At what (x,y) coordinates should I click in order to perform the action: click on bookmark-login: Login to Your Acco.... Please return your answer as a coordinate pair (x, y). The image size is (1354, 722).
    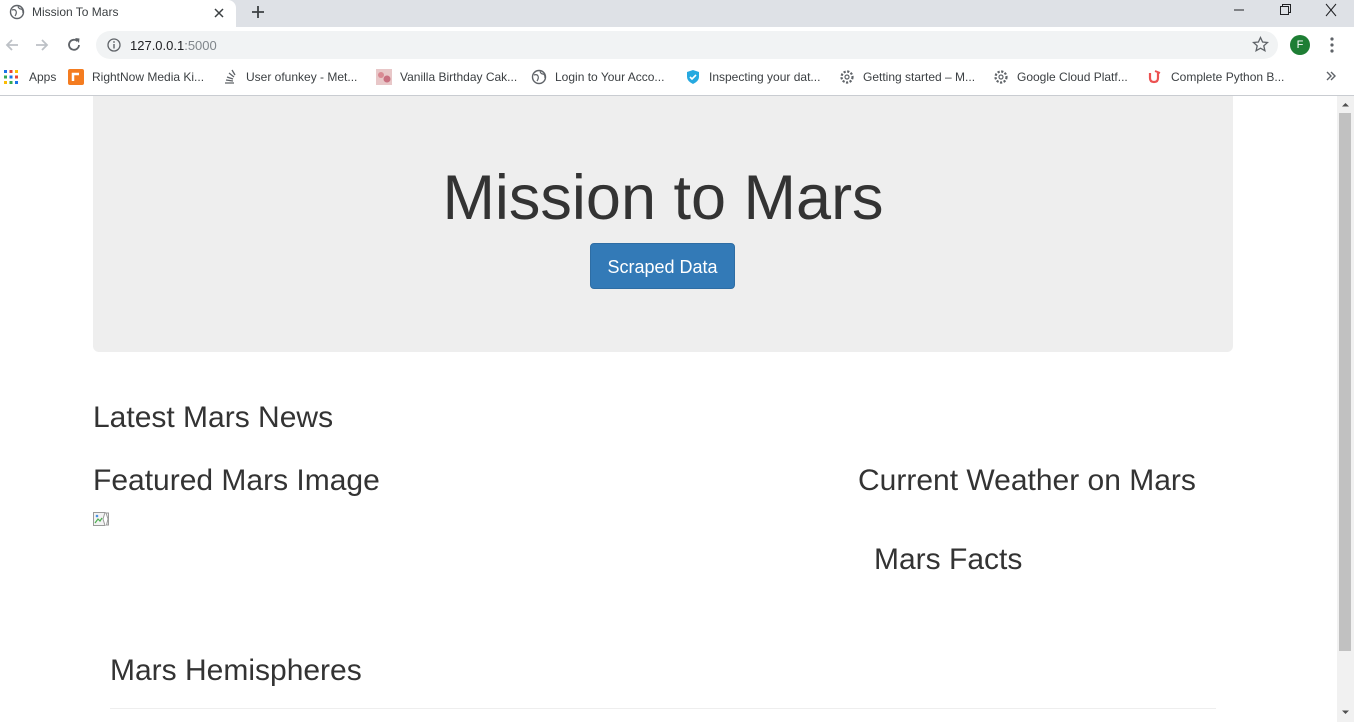
    Looking at the image, I should click on (597, 76).